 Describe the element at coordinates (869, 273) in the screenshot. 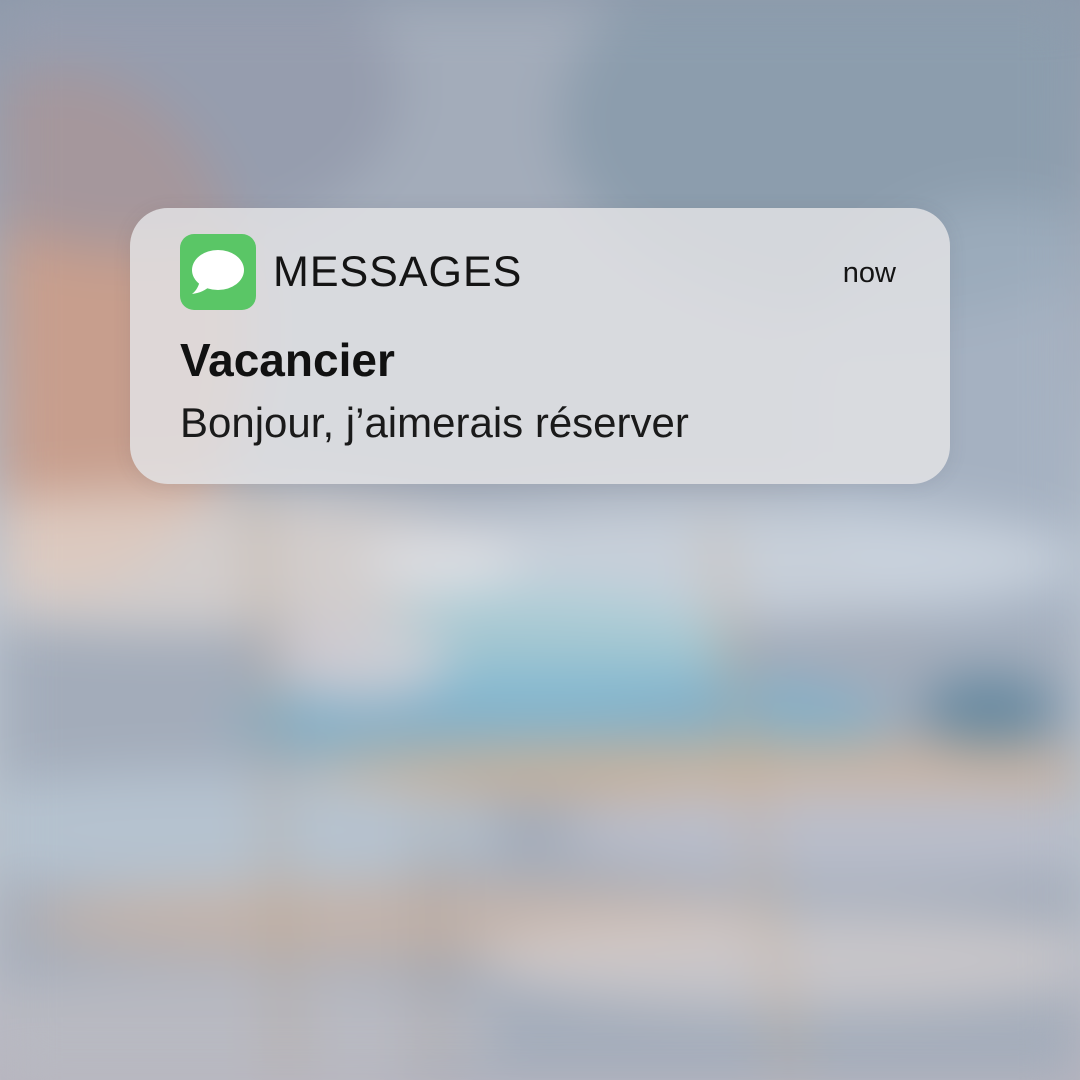

I see `notification-timestamp: now` at that location.